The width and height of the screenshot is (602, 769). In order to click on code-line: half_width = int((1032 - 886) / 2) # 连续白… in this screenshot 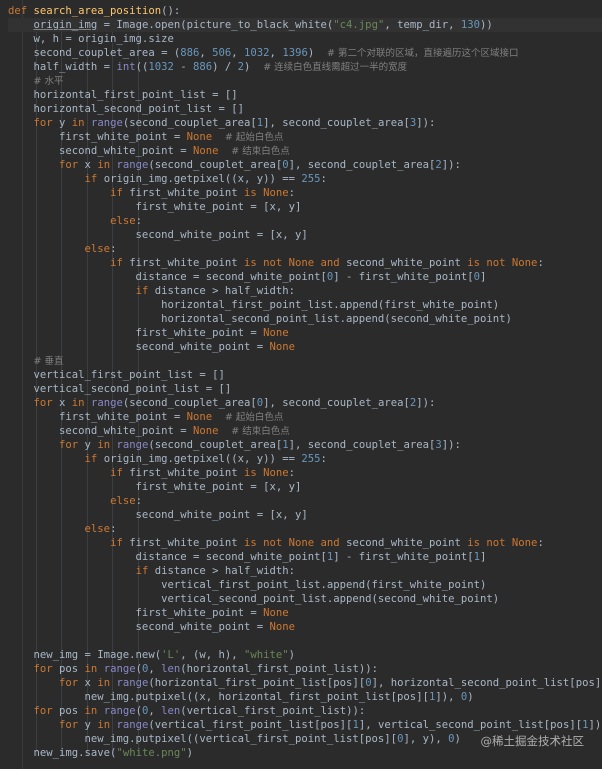, I will do `click(305, 67)`.